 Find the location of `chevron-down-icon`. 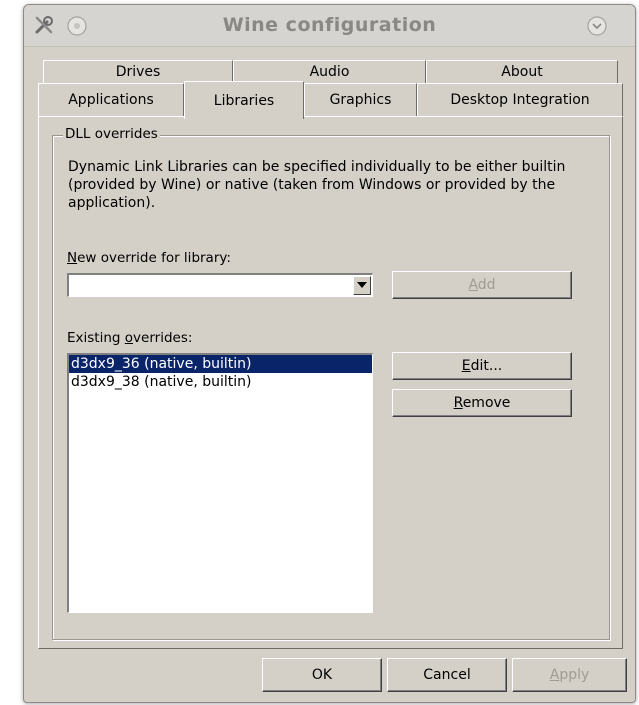

chevron-down-icon is located at coordinates (597, 26).